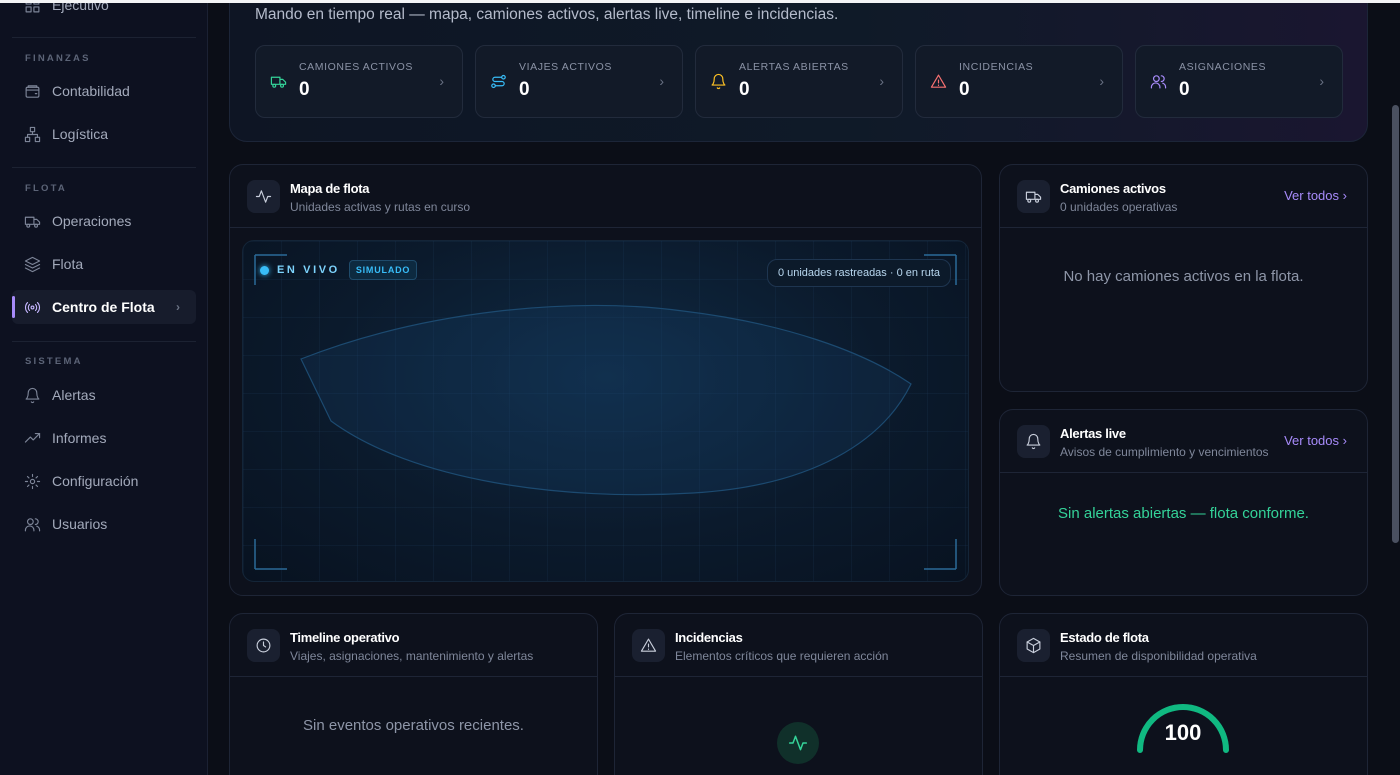  Describe the element at coordinates (1113, 188) in the screenshot. I see `panel-title: Camiones activos` at that location.